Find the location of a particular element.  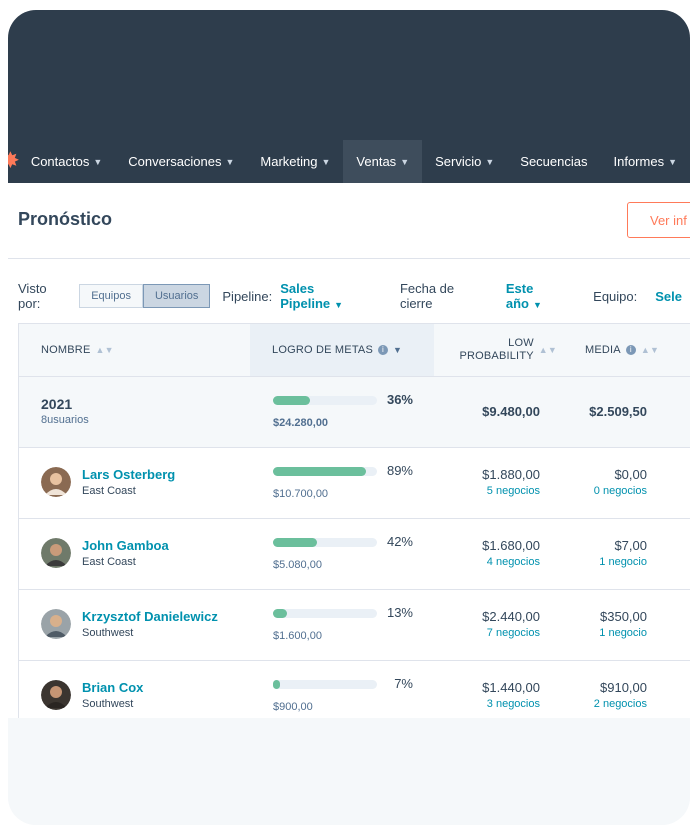

media-deals-link: 2 negocios is located at coordinates (598, 704).